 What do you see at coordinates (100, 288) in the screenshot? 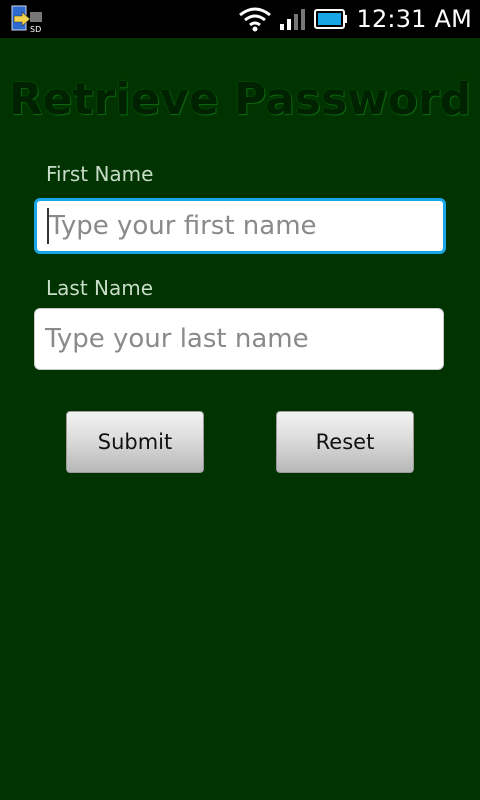
I see `last-name-label: Last Name` at bounding box center [100, 288].